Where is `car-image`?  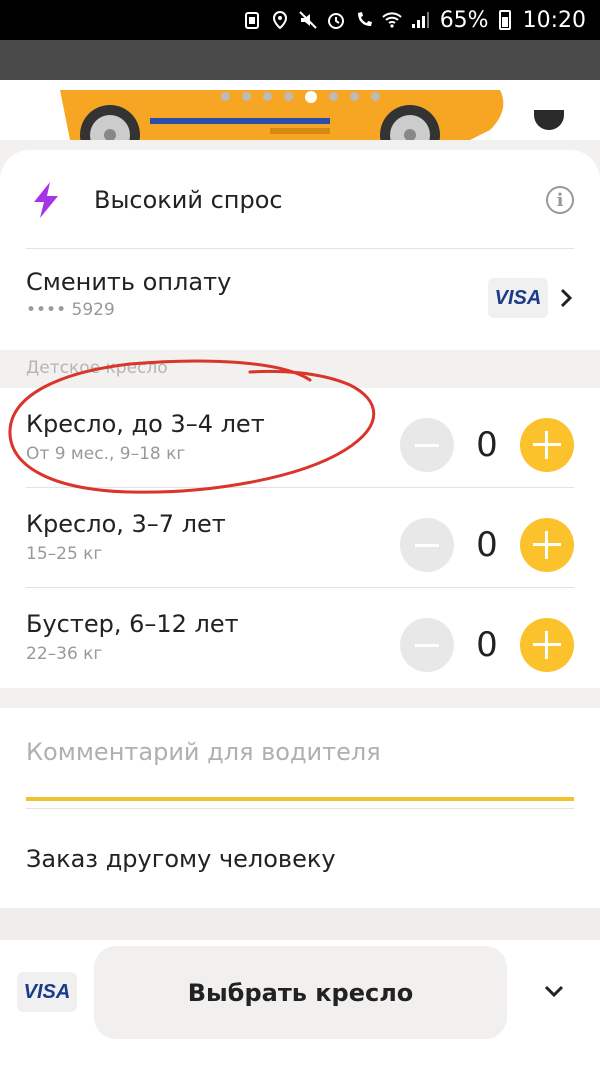
car-image is located at coordinates (282, 115).